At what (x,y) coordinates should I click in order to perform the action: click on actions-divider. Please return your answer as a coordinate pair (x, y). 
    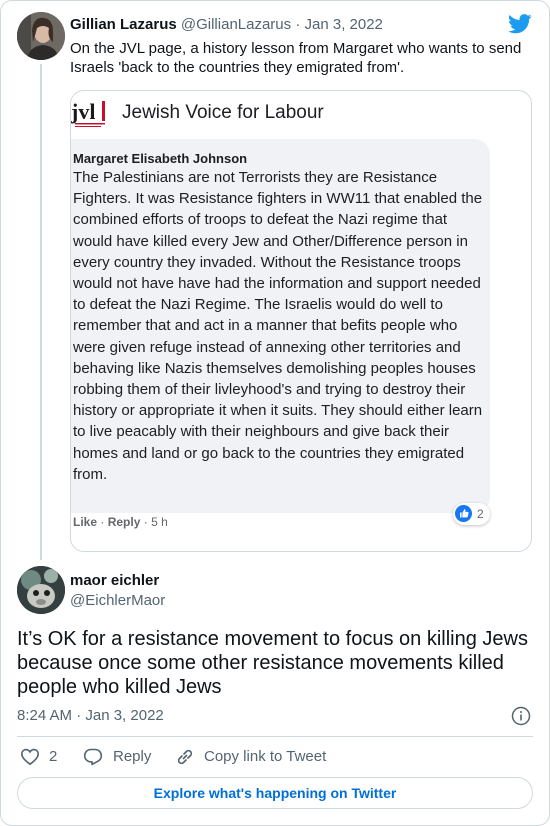
    Looking at the image, I should click on (275, 736).